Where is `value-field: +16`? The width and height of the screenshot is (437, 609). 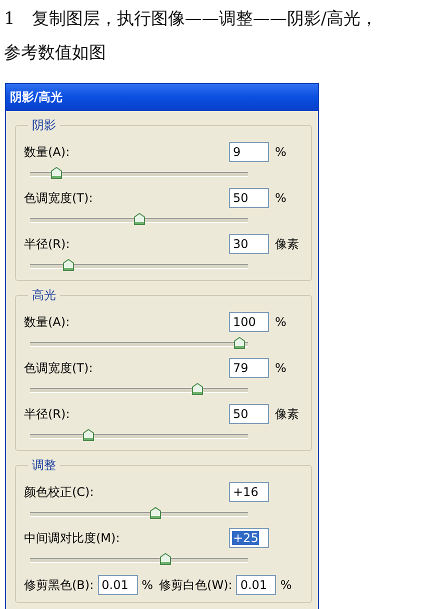
value-field: +16 is located at coordinates (249, 492).